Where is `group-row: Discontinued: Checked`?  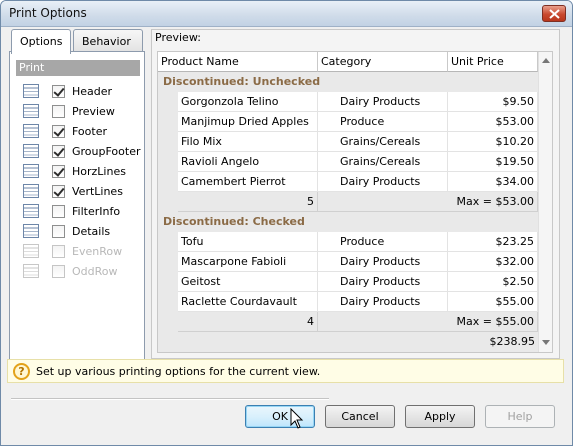
group-row: Discontinued: Checked is located at coordinates (348, 222).